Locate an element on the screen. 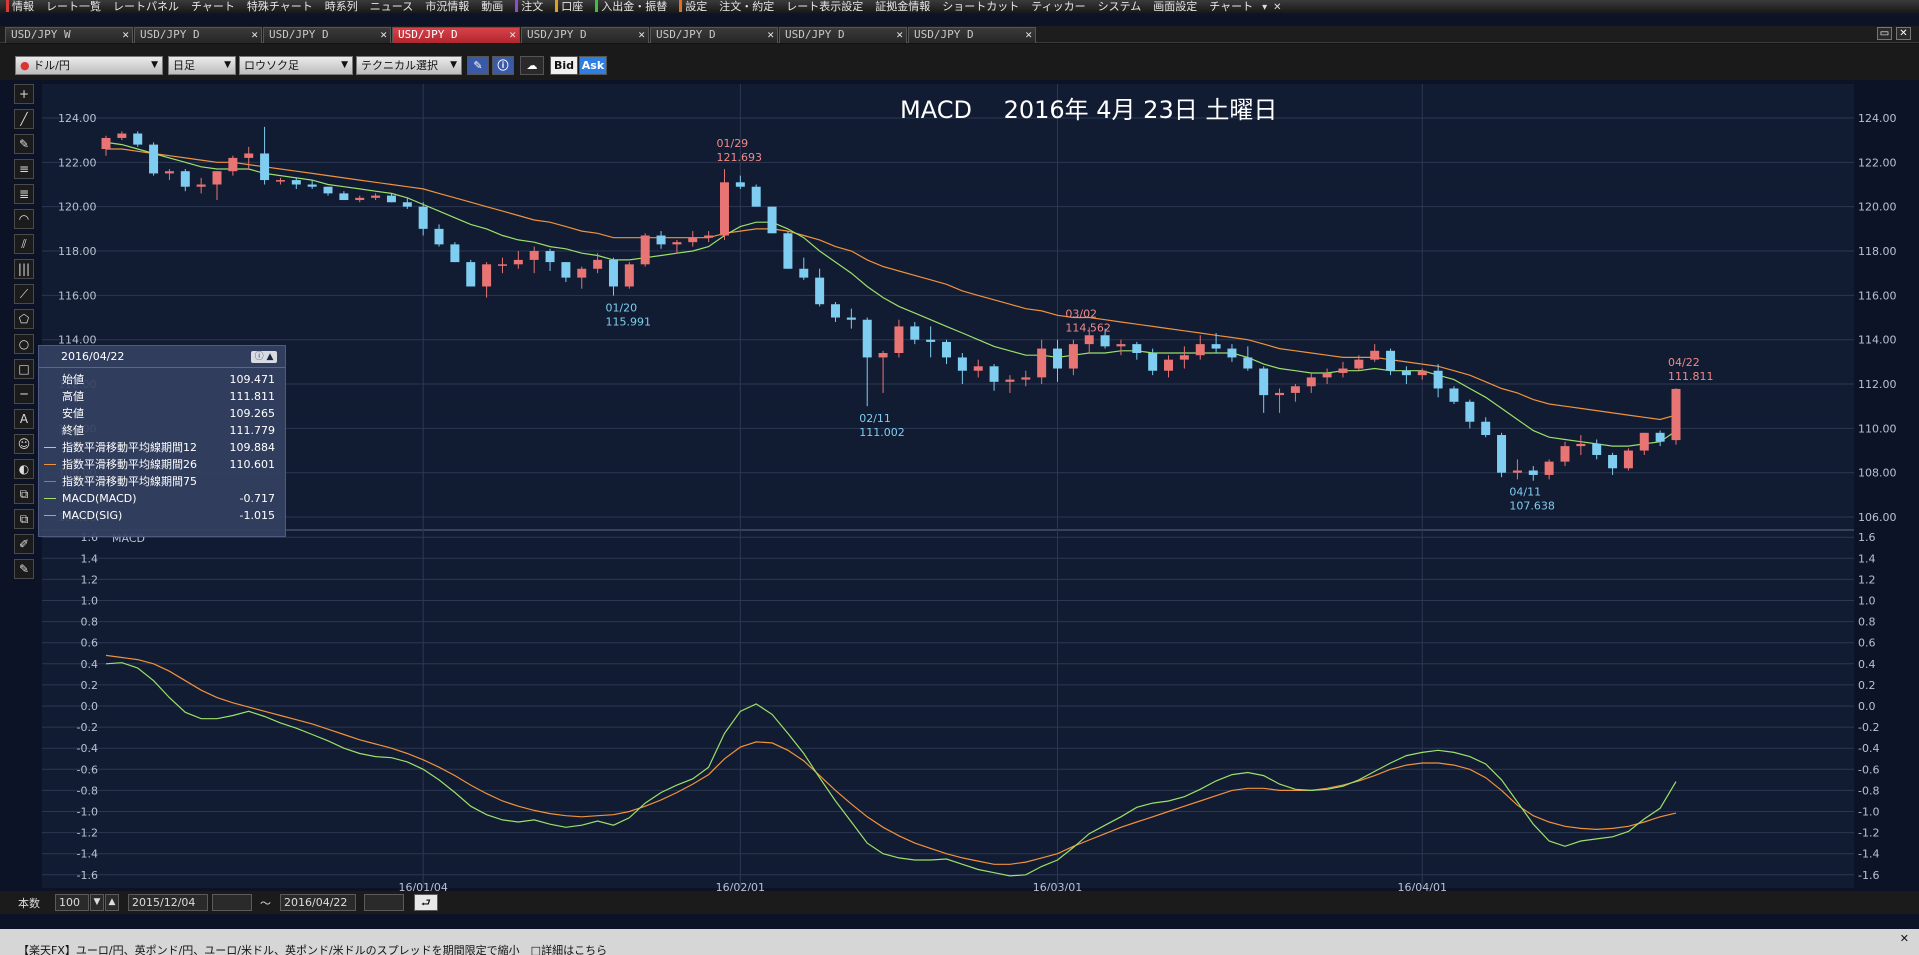 The width and height of the screenshot is (1919, 955). count-down-button: ▼ is located at coordinates (97, 902).